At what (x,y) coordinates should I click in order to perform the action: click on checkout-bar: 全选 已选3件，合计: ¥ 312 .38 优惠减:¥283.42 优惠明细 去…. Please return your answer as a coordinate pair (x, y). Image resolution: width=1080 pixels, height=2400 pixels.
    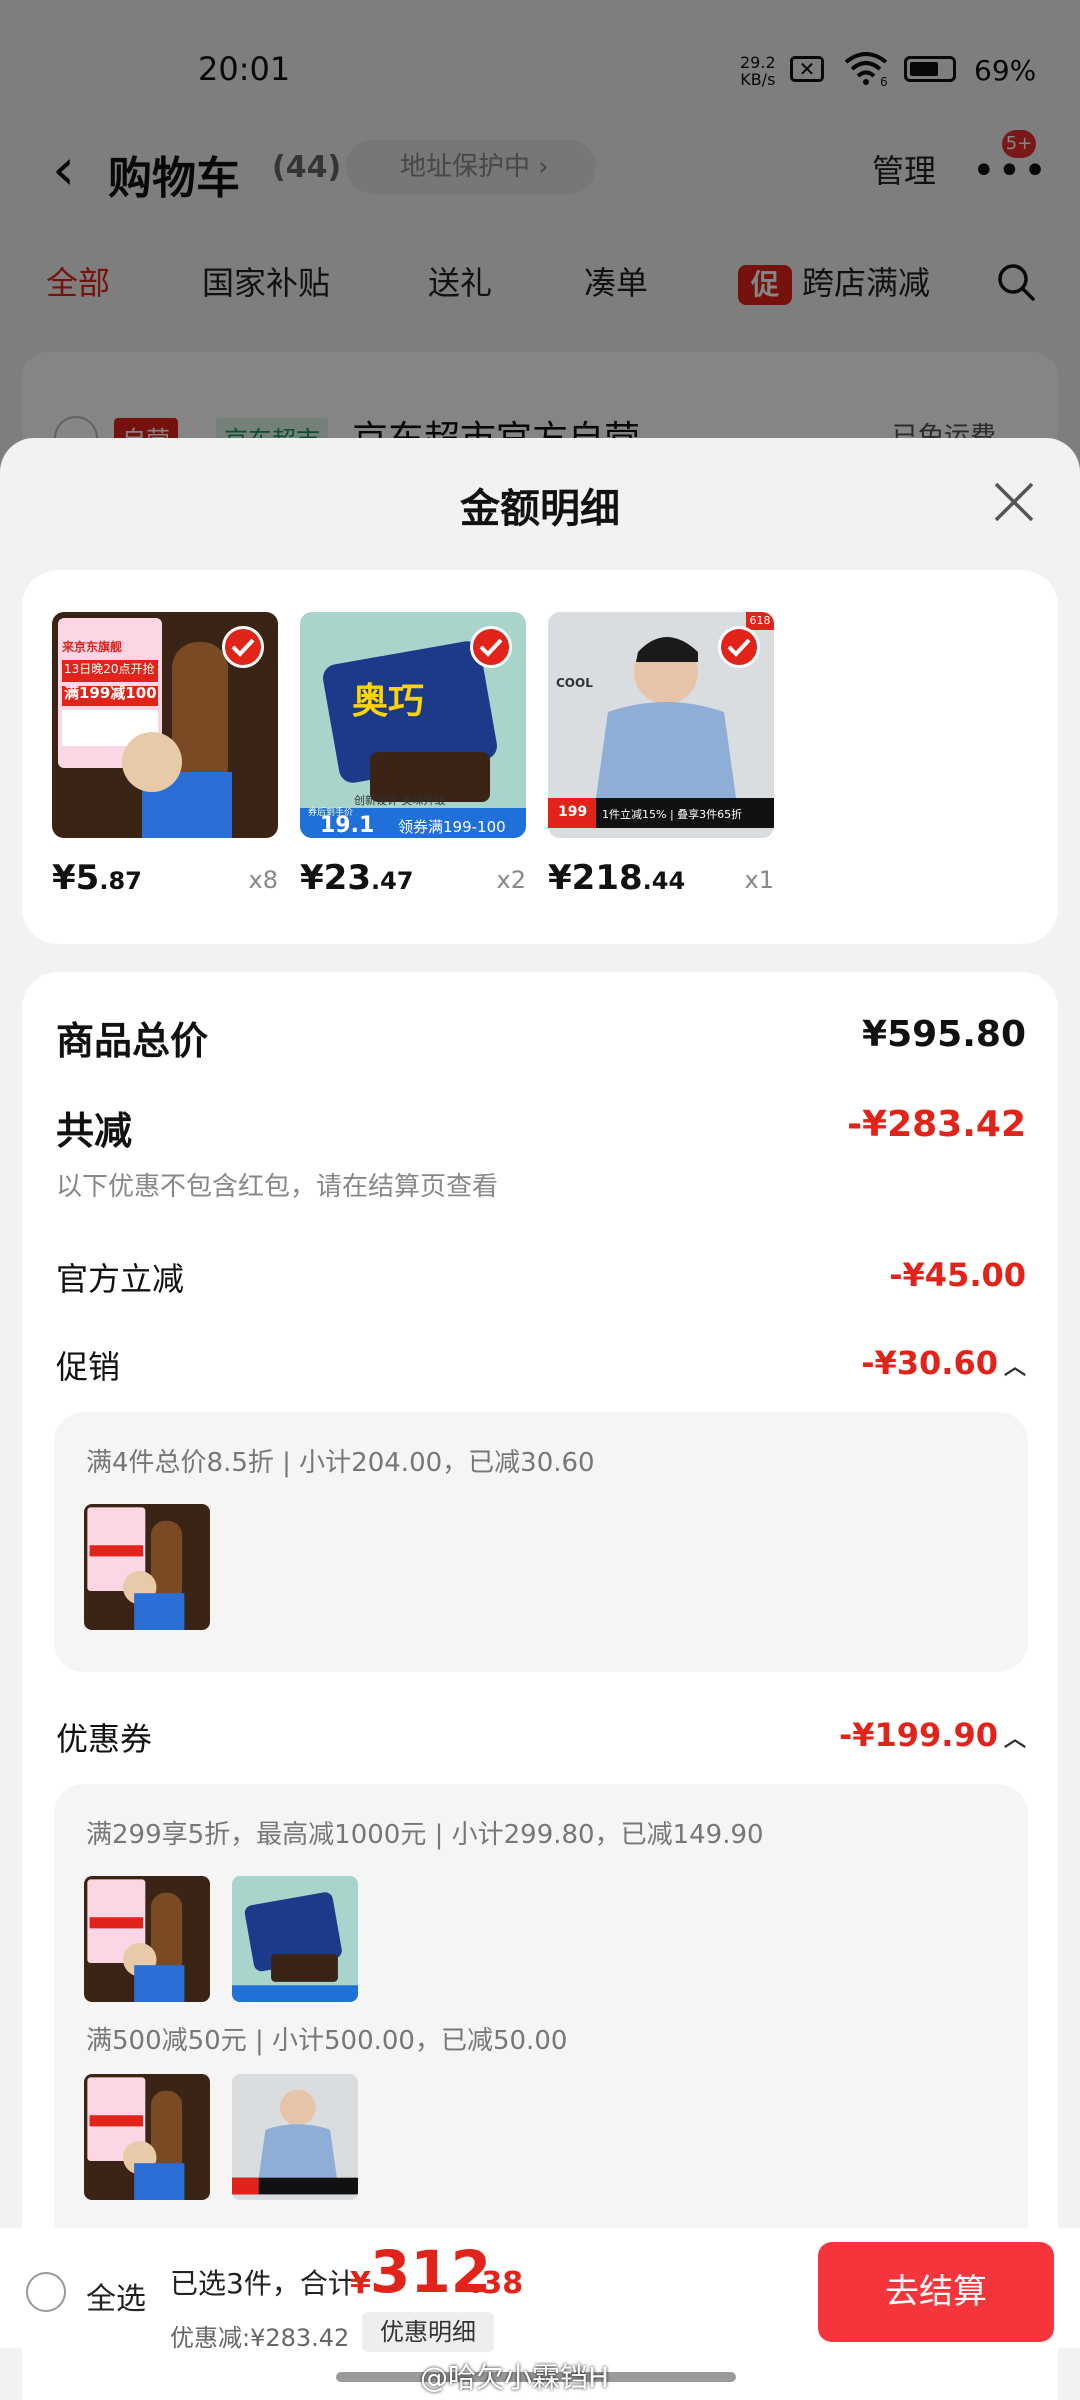
    Looking at the image, I should click on (540, 2290).